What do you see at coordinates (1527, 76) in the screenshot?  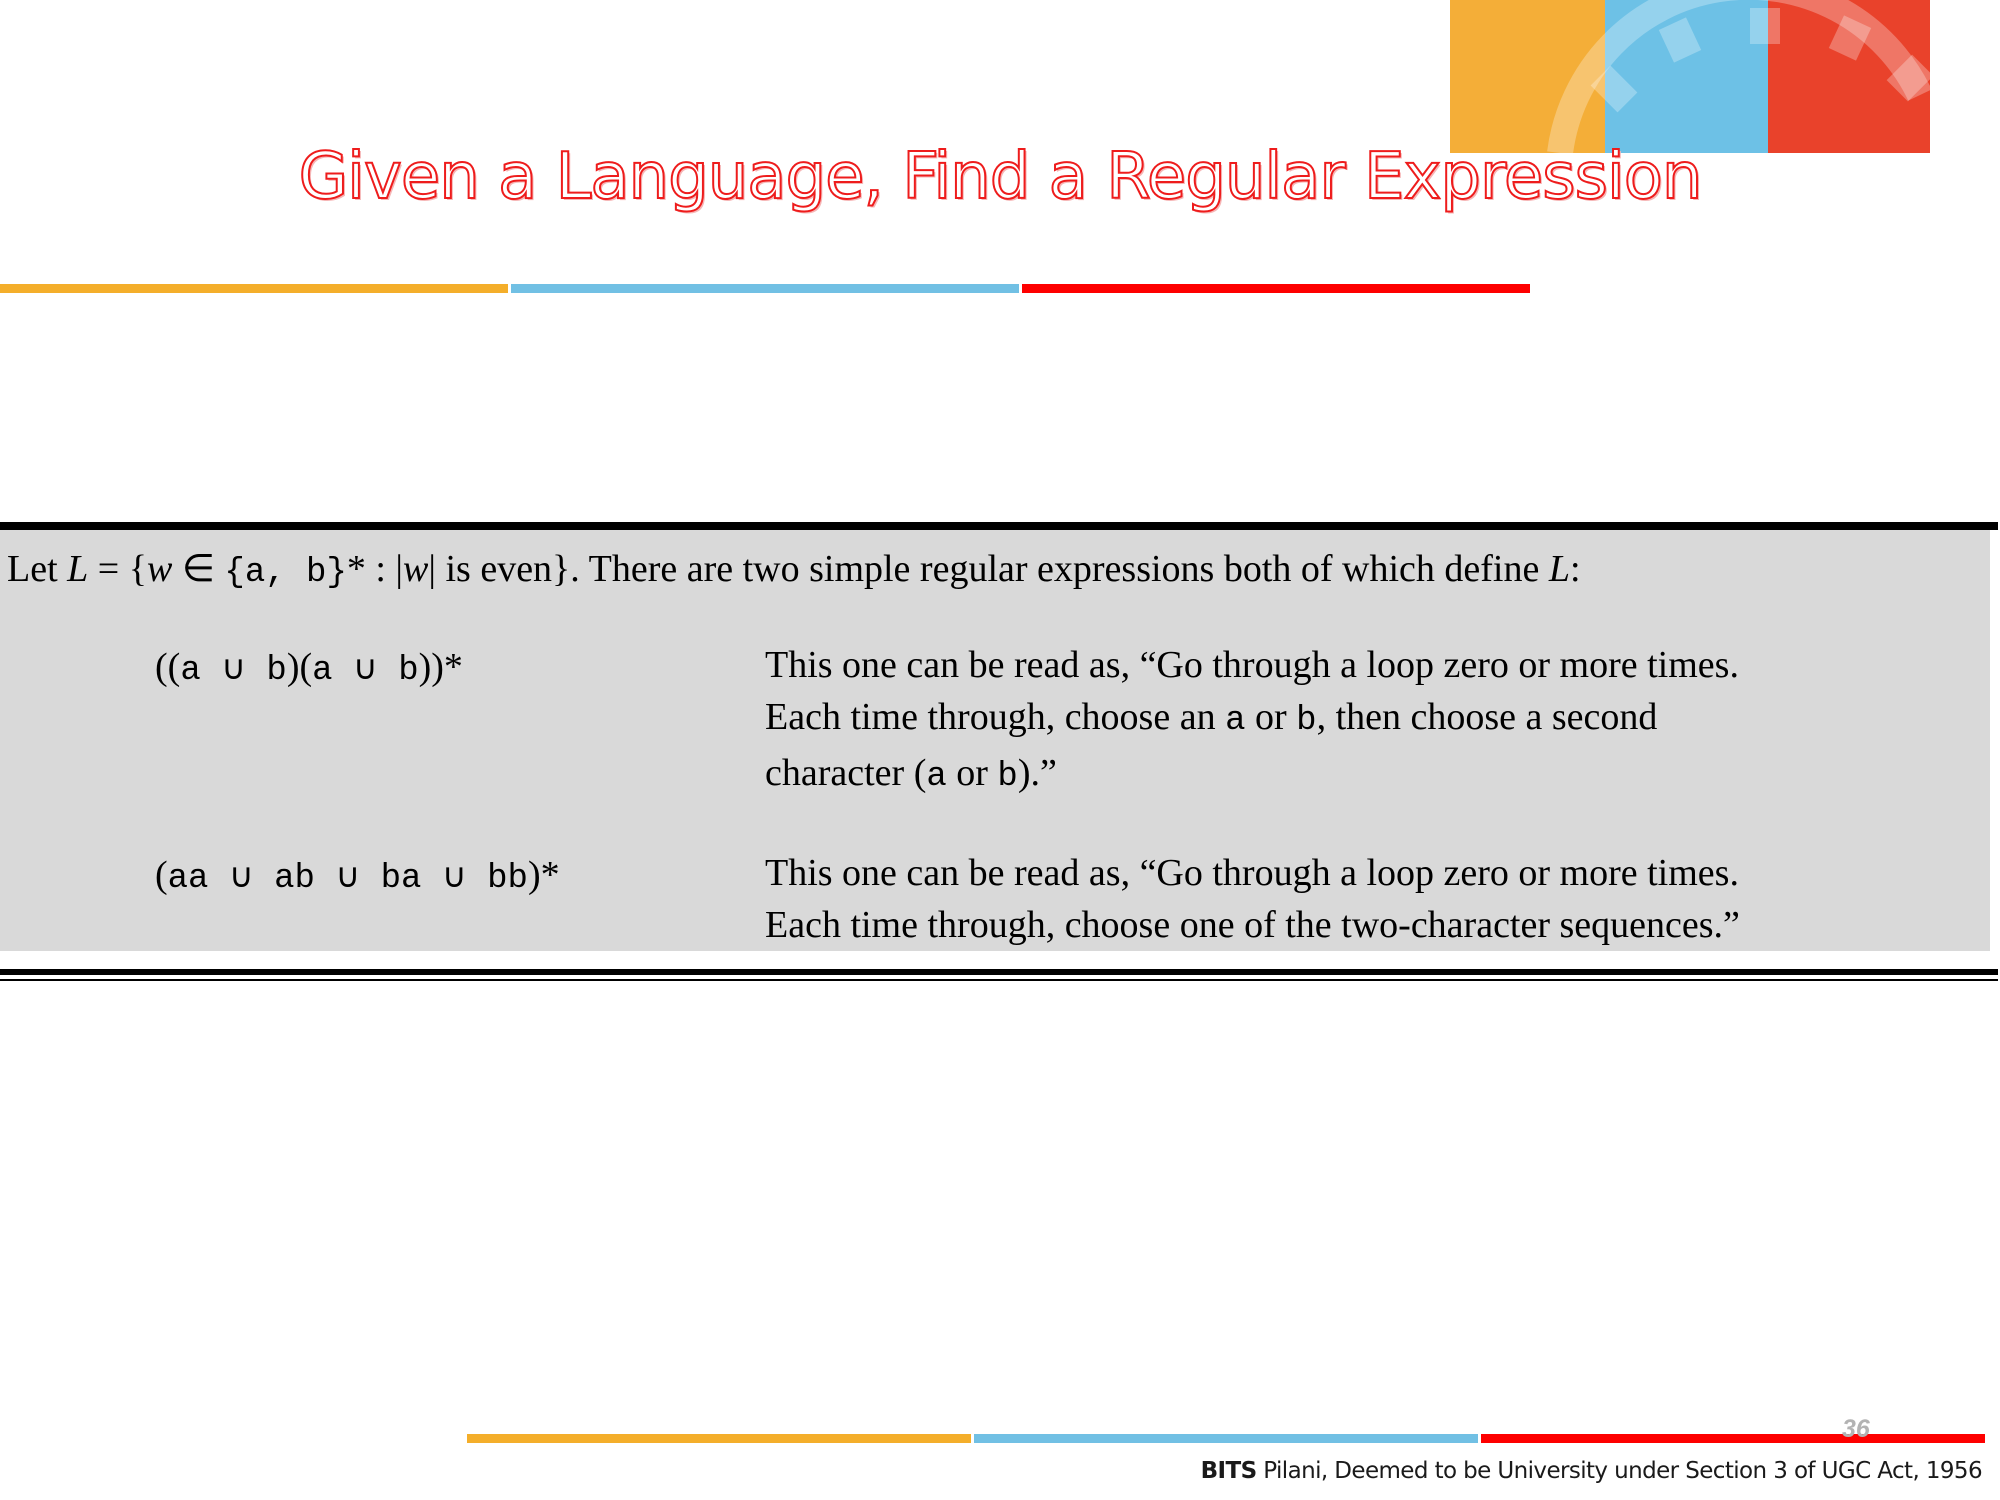 I see `logo-segment-orange` at bounding box center [1527, 76].